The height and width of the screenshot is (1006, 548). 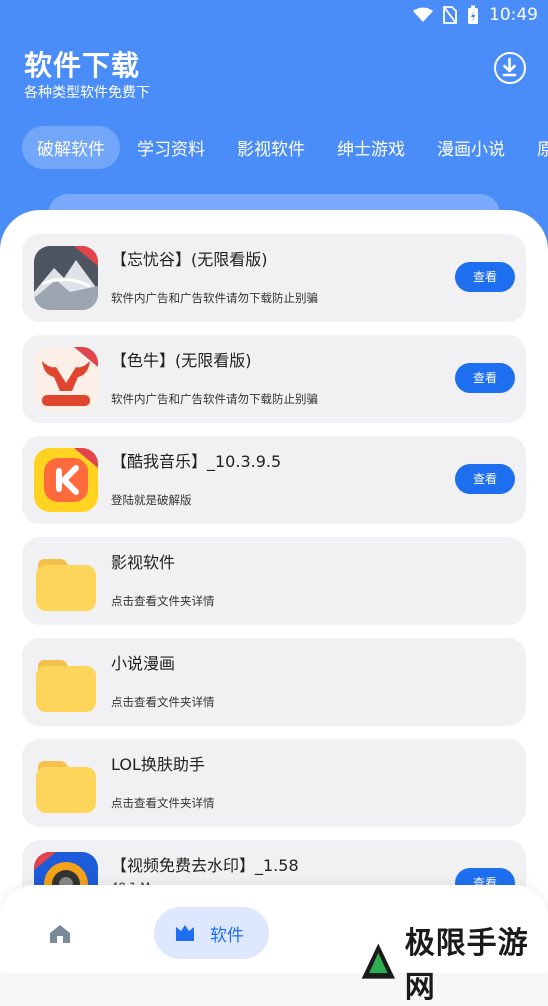 I want to click on nav-software: 软件, so click(x=211, y=933).